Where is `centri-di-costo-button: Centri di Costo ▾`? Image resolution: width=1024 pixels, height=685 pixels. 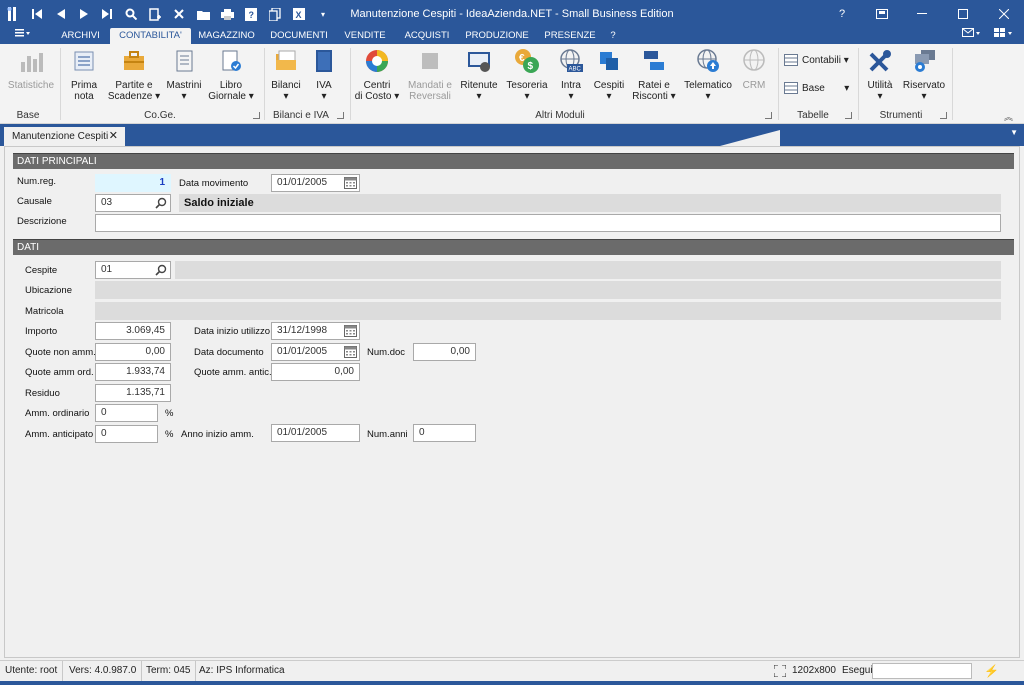
centri-di-costo-button: Centri di Costo ▾ is located at coordinates (377, 75).